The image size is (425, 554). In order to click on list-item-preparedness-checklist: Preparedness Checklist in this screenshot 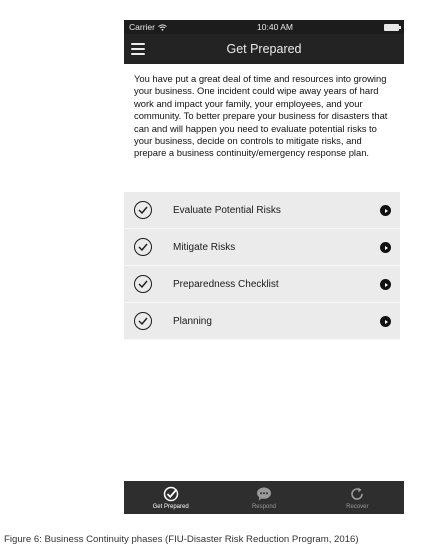, I will do `click(262, 284)`.